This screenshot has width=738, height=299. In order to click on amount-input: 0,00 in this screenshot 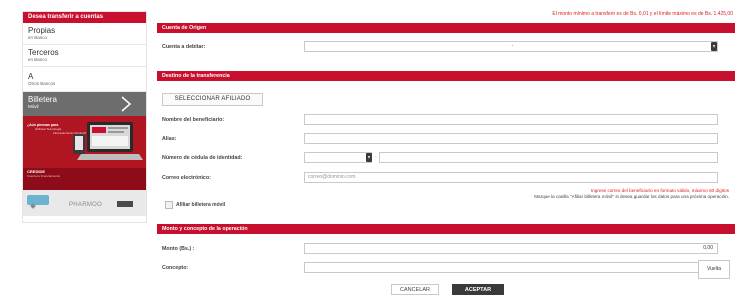, I will do `click(511, 248)`.